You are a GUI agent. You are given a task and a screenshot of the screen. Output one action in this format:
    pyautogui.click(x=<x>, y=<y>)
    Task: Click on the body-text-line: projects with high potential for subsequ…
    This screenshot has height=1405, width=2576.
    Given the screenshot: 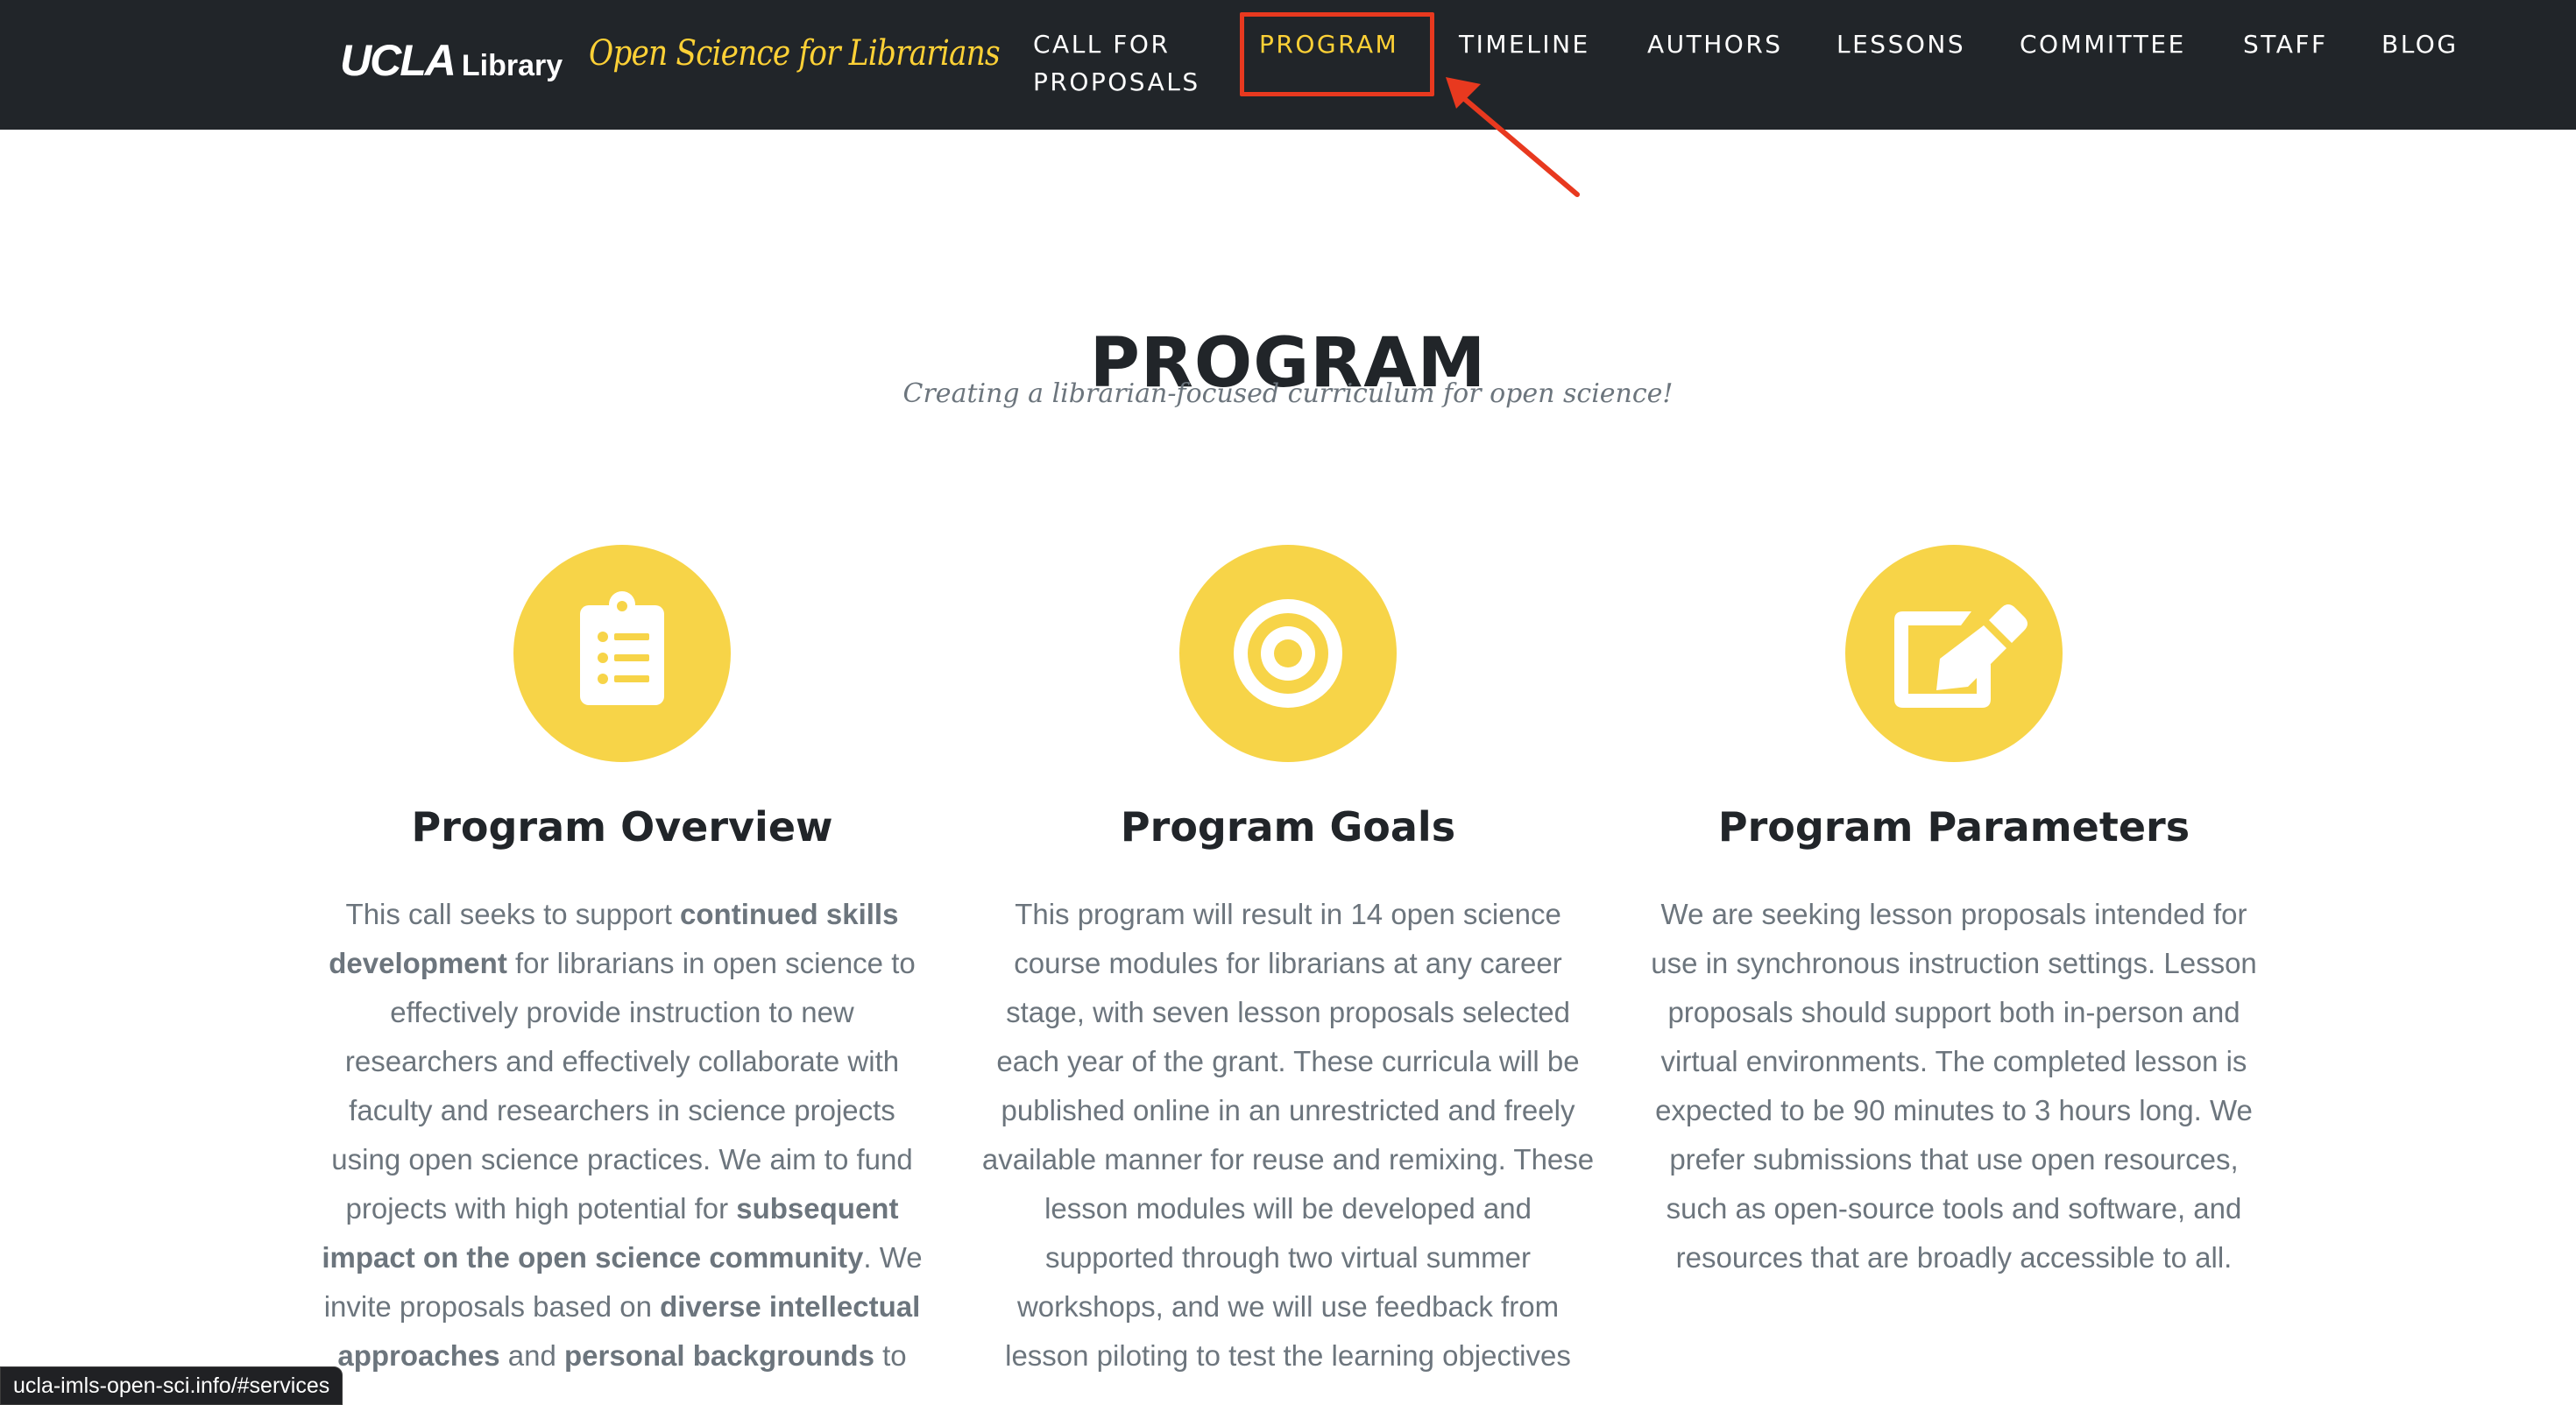 What is the action you would take?
    pyautogui.click(x=622, y=1208)
    